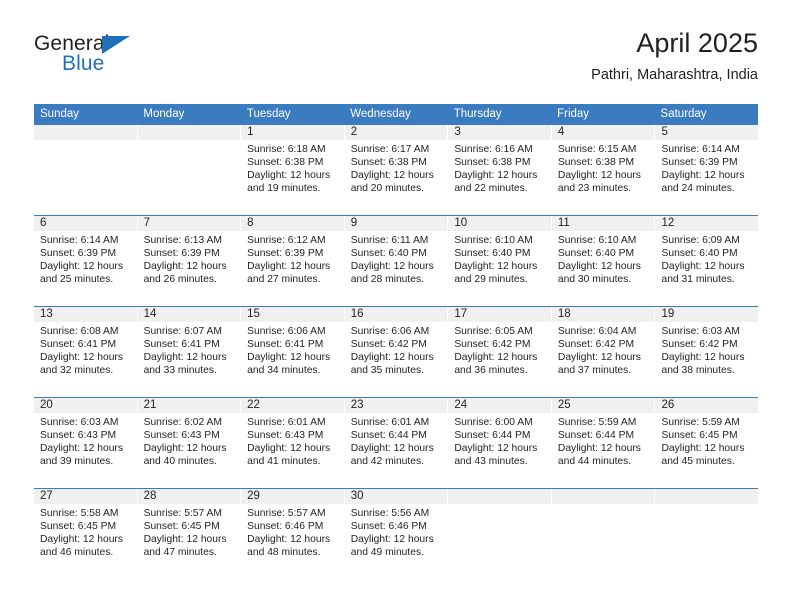 Image resolution: width=792 pixels, height=612 pixels. I want to click on day-number: 13, so click(85, 314).